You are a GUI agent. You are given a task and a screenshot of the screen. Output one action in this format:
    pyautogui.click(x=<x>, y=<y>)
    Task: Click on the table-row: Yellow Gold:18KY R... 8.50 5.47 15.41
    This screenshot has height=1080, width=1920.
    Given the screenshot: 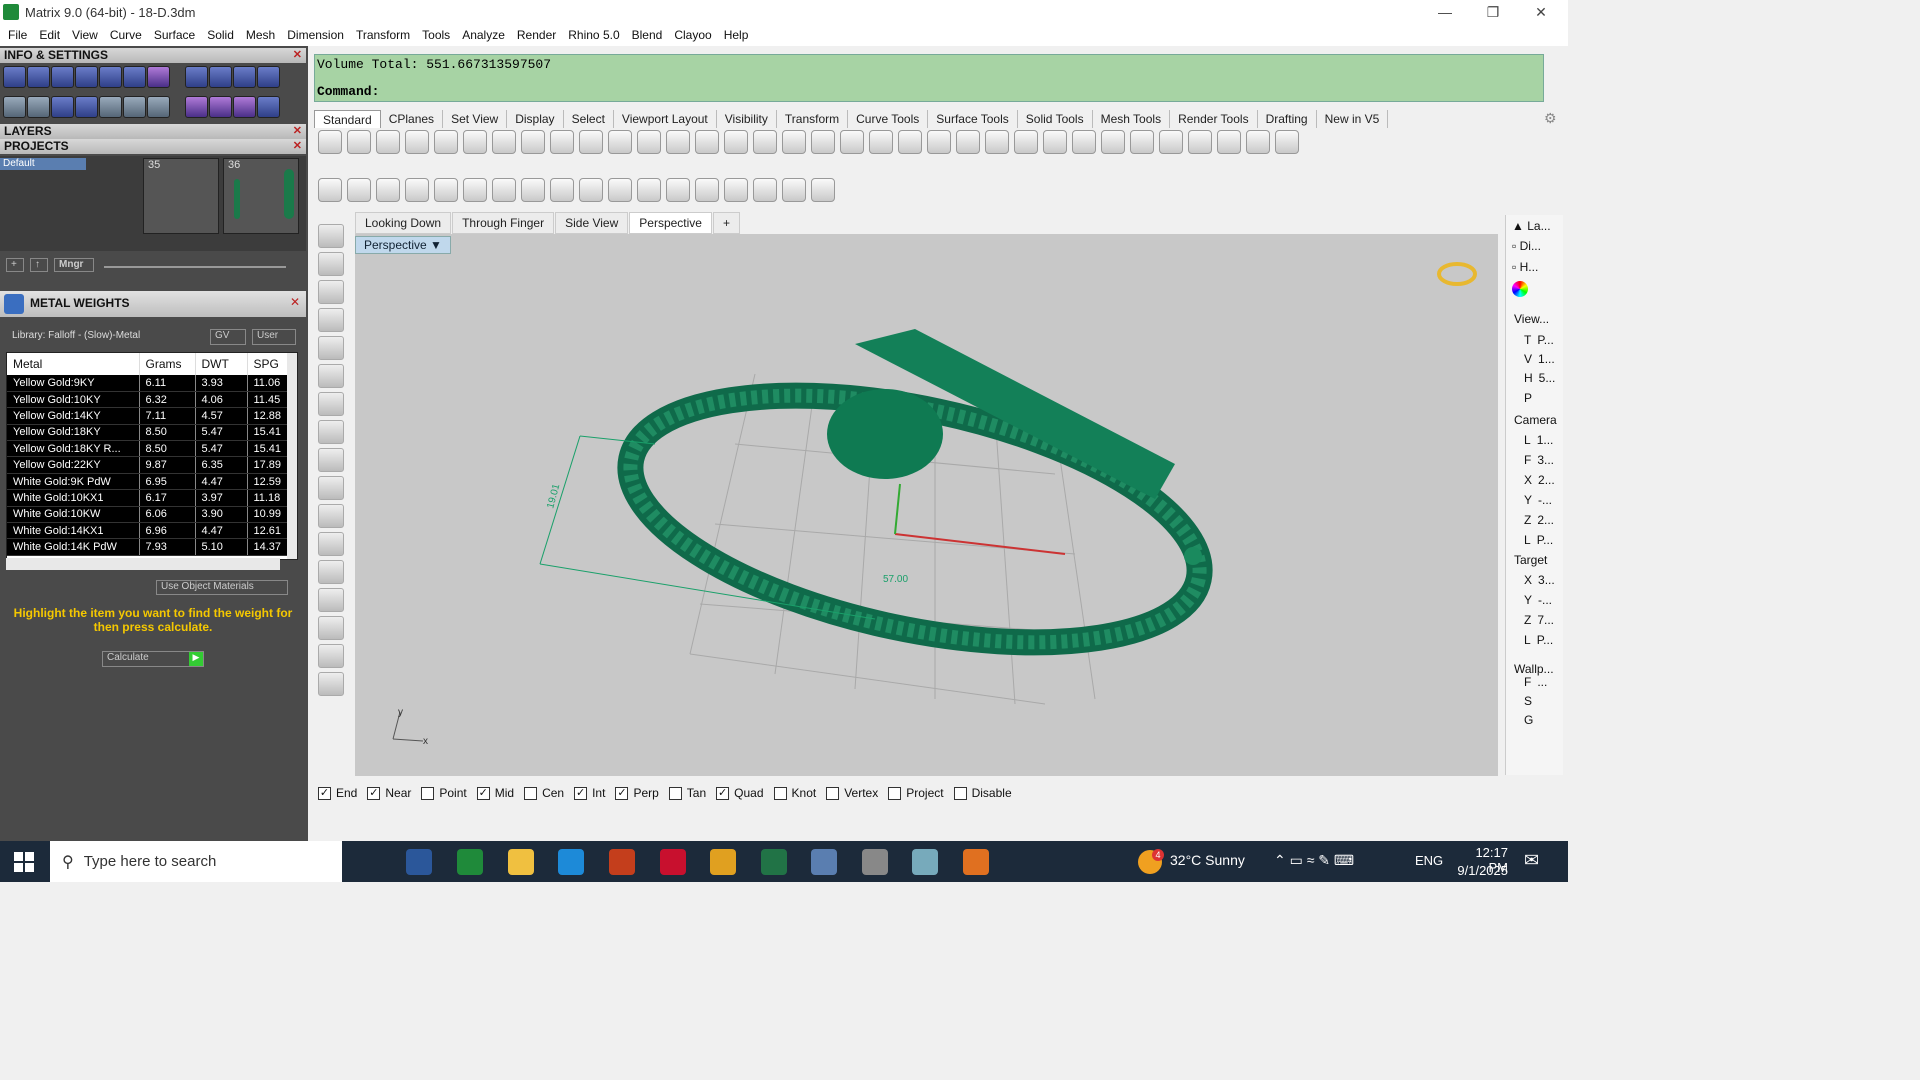 What is the action you would take?
    pyautogui.click(x=148, y=449)
    